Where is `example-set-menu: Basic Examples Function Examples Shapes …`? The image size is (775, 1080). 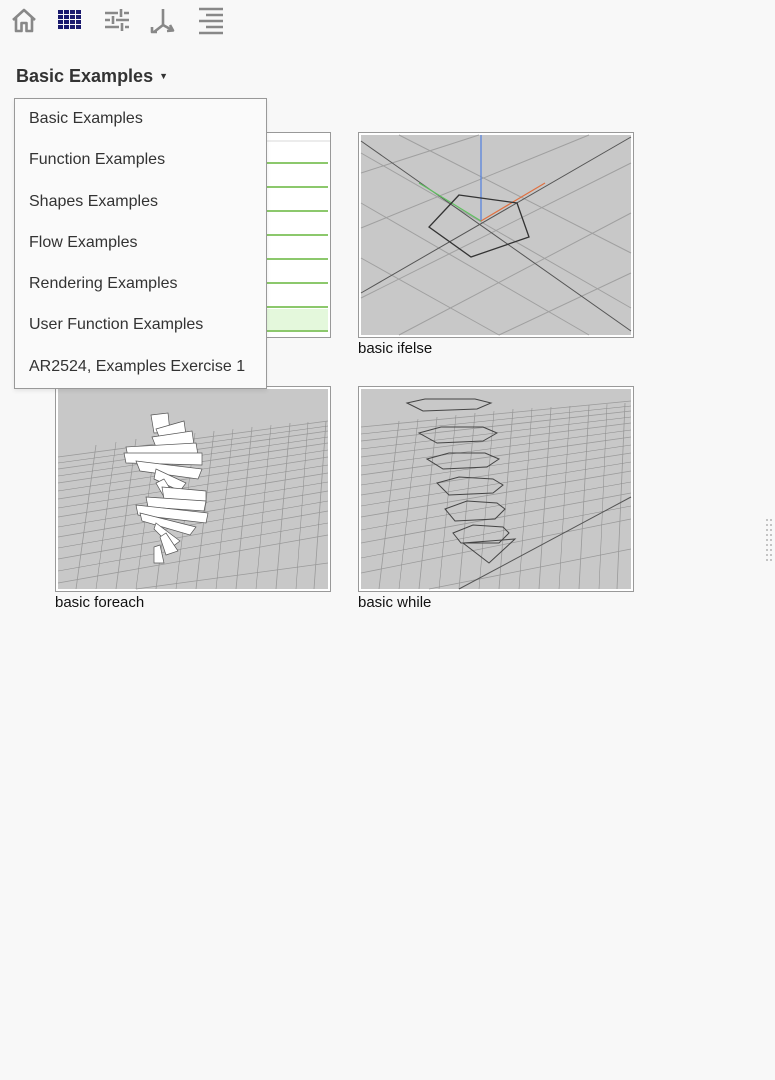 example-set-menu: Basic Examples Function Examples Shapes … is located at coordinates (140, 243).